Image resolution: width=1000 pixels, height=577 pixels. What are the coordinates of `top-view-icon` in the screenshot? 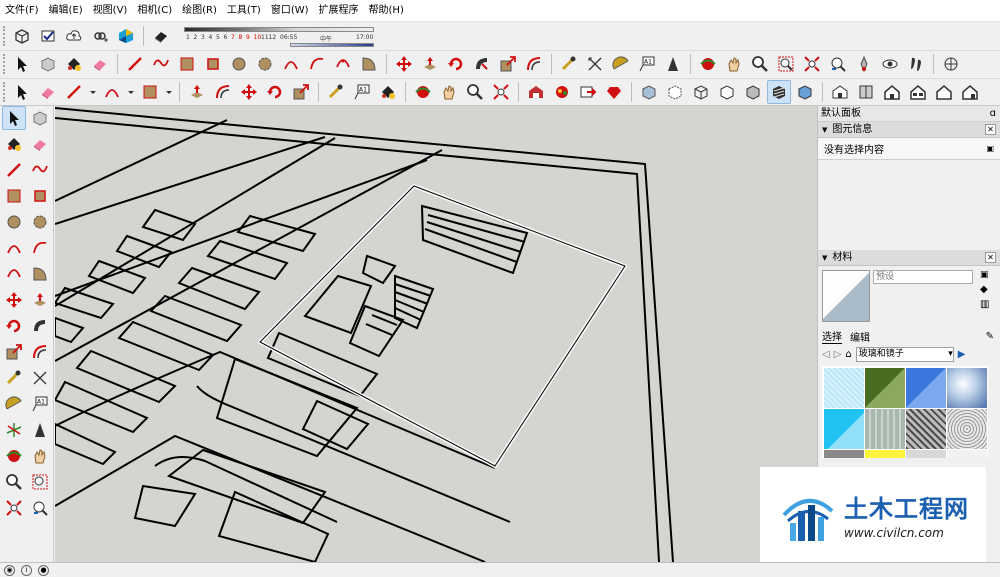 It's located at (866, 92).